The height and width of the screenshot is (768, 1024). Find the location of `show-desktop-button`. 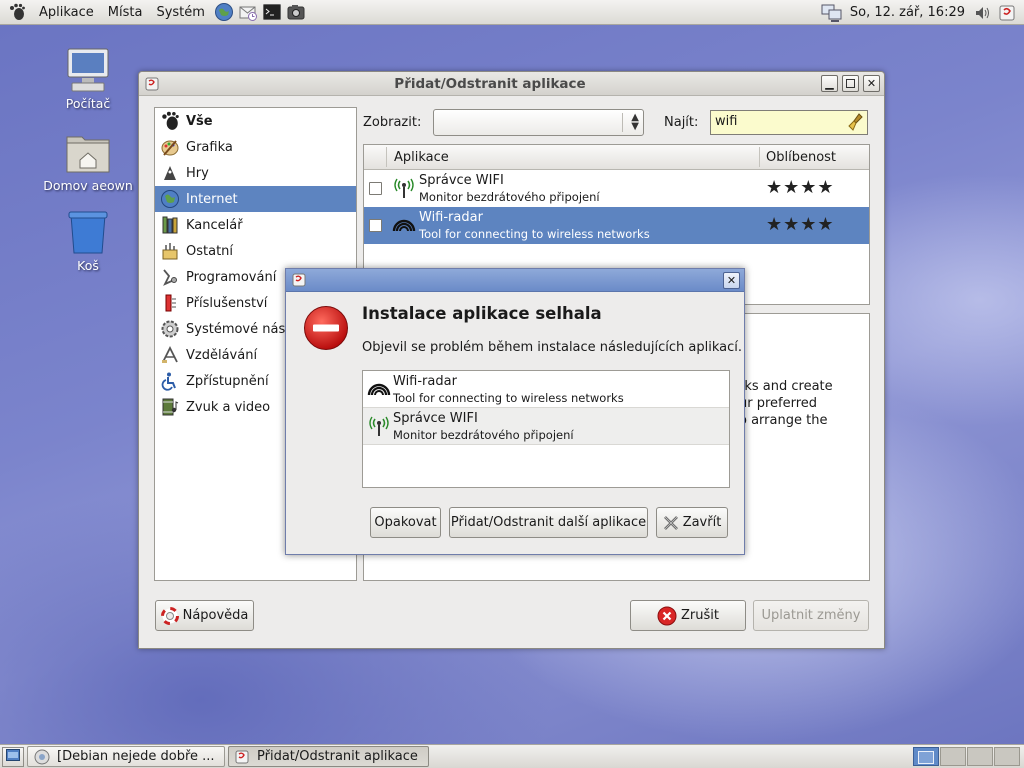

show-desktop-button is located at coordinates (13, 756).